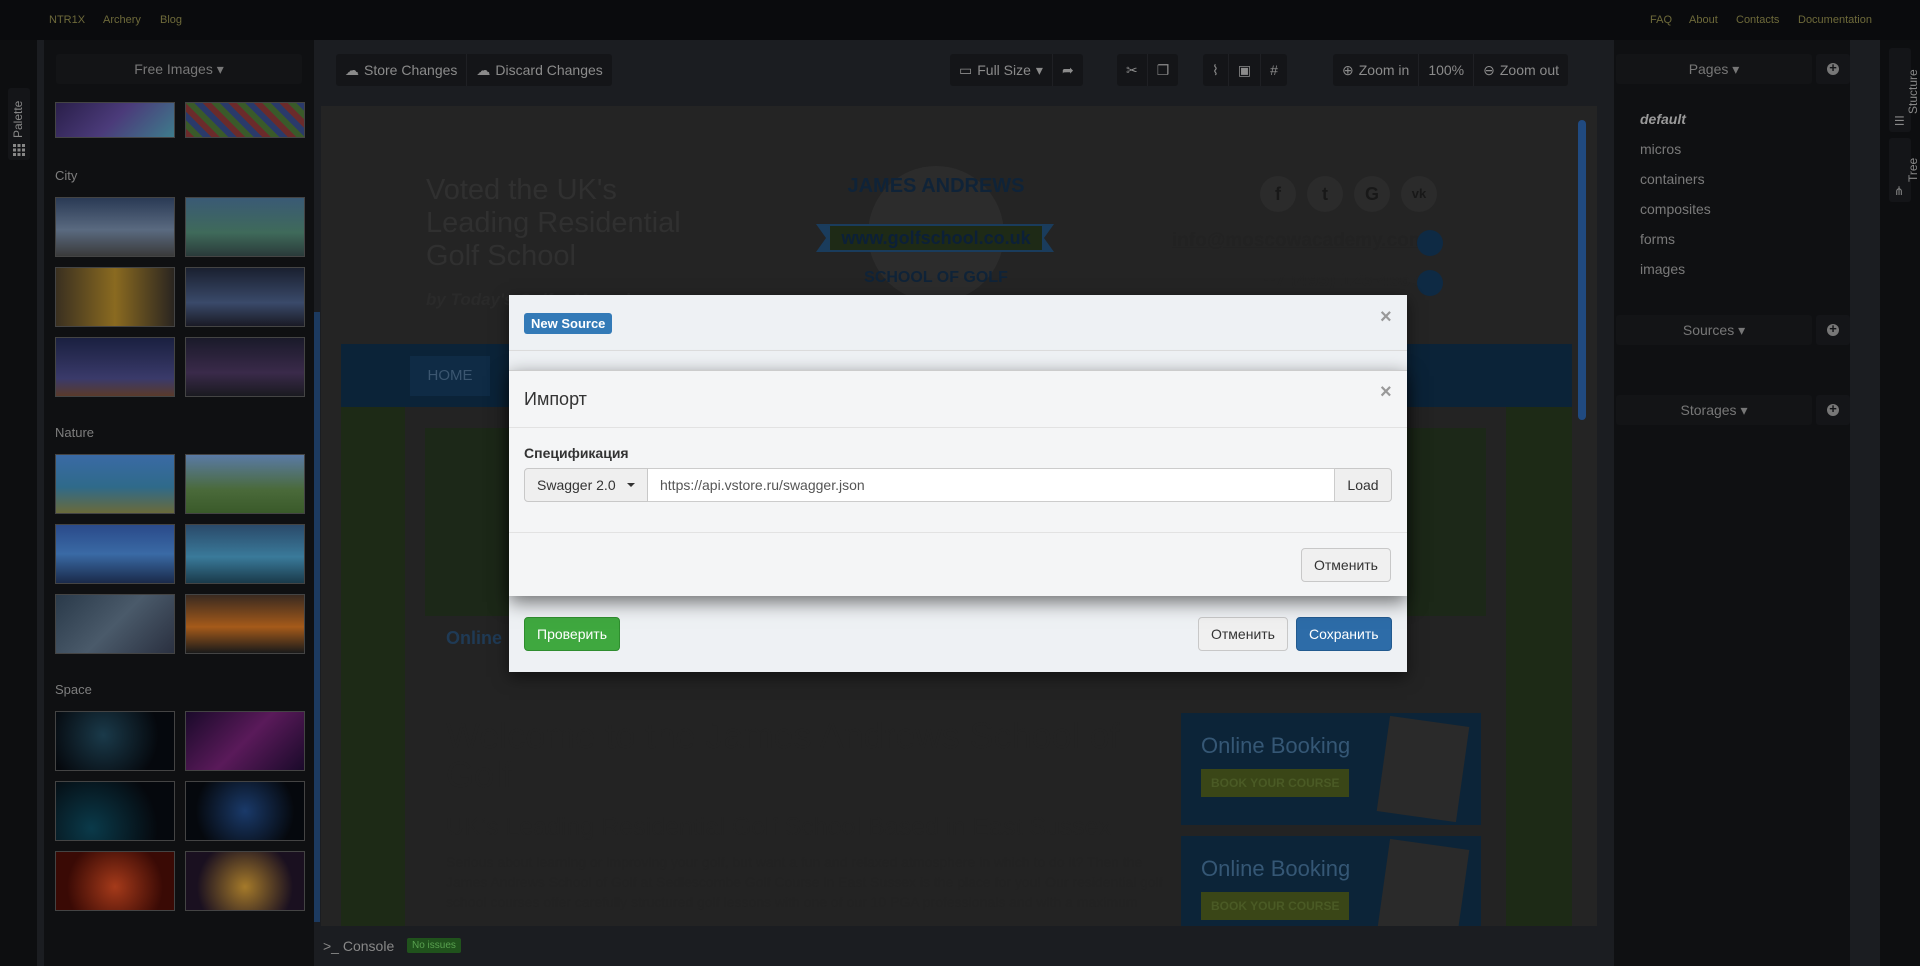 The image size is (1920, 966). I want to click on facebook-icon: f, so click(1278, 194).